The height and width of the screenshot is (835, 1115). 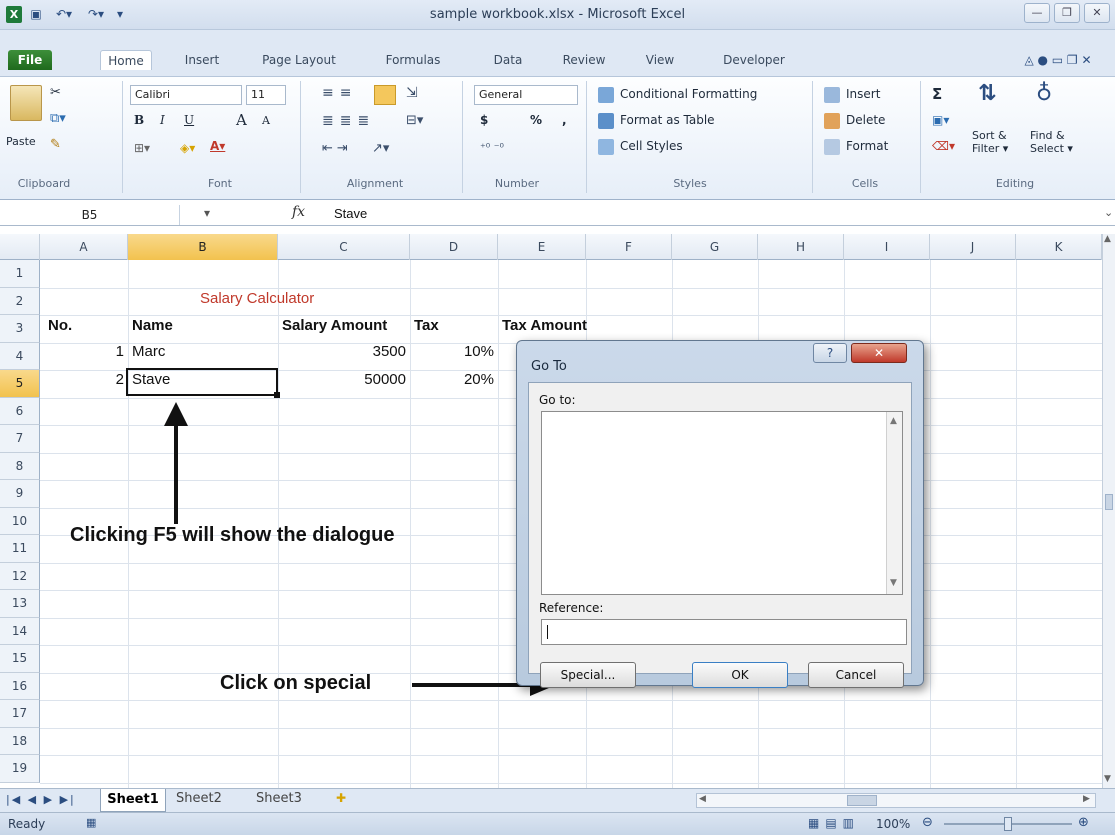 I want to click on column-header: B, so click(x=203, y=247).